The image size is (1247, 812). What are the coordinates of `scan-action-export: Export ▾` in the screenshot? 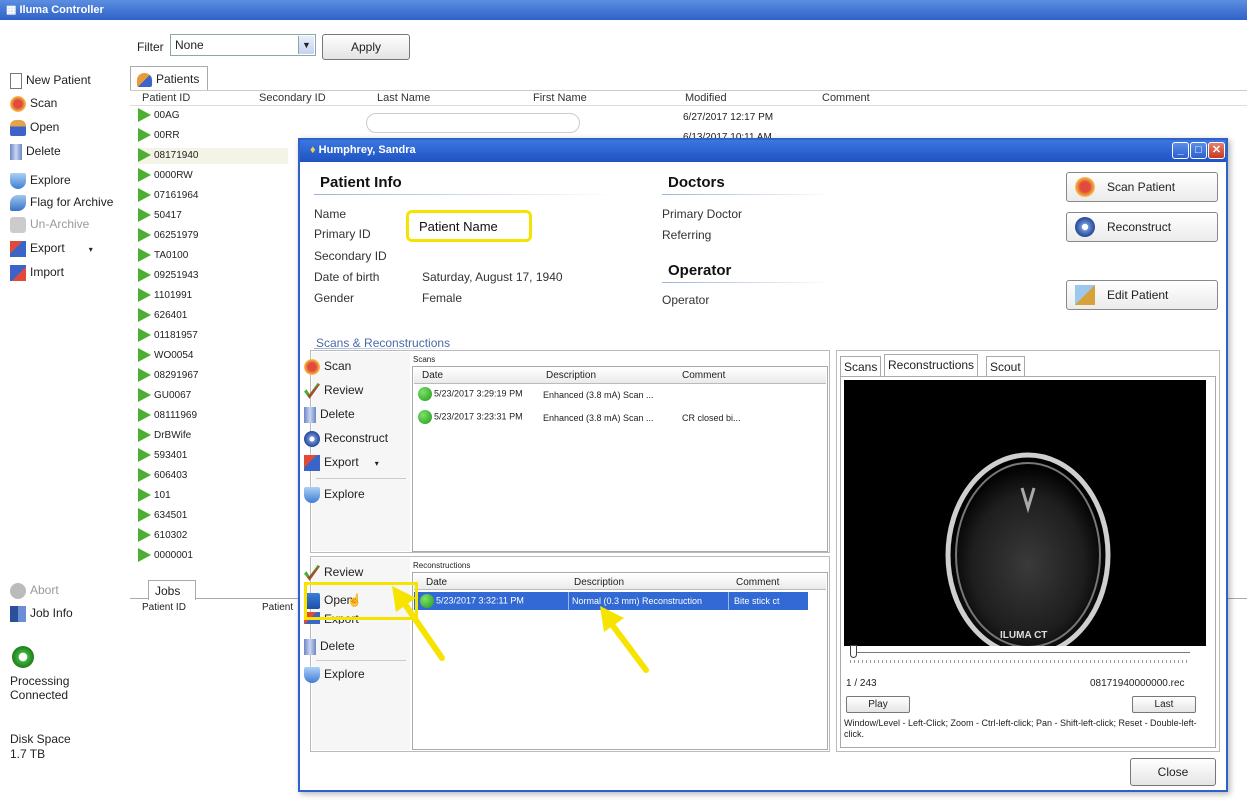 It's located at (341, 462).